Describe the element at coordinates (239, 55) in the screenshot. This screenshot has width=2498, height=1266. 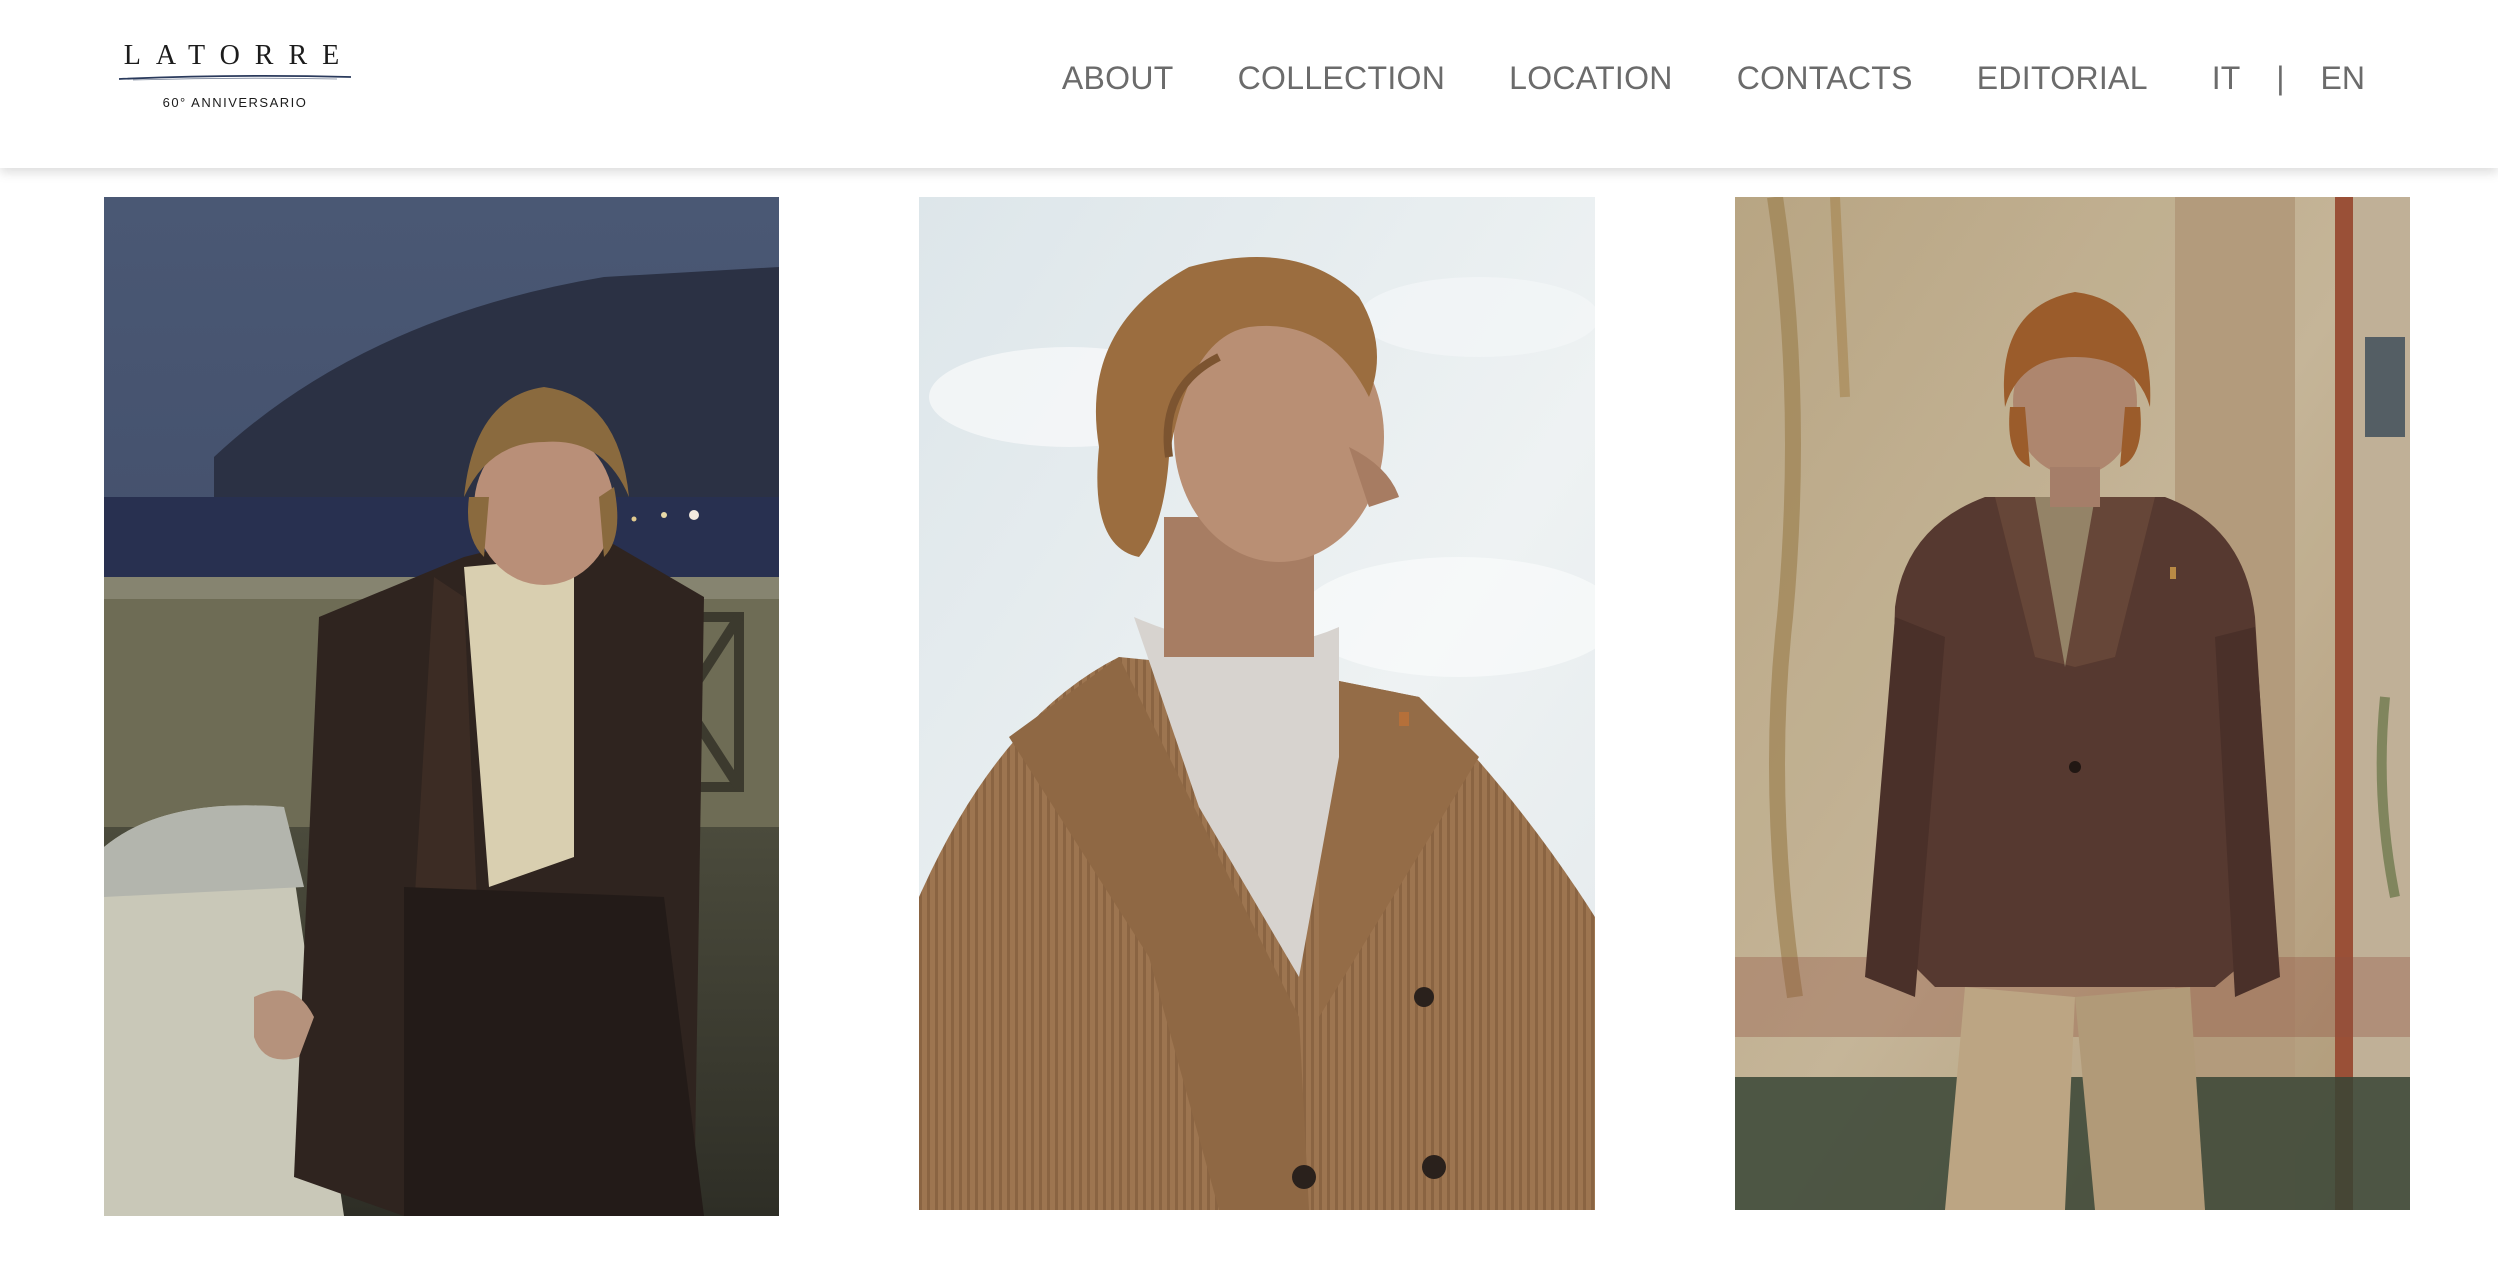
I see `brand-wordmark: LATORRE` at that location.